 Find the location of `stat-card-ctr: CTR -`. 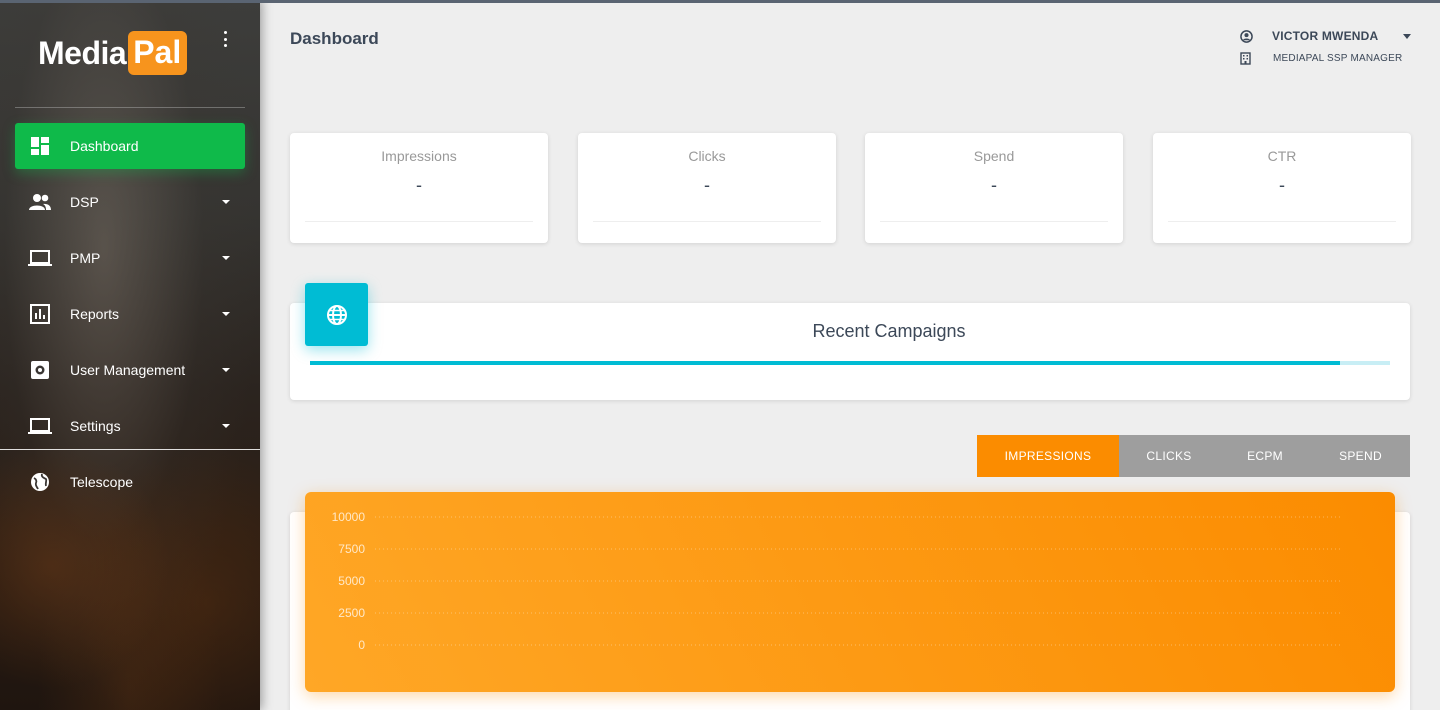

stat-card-ctr: CTR - is located at coordinates (1282, 188).